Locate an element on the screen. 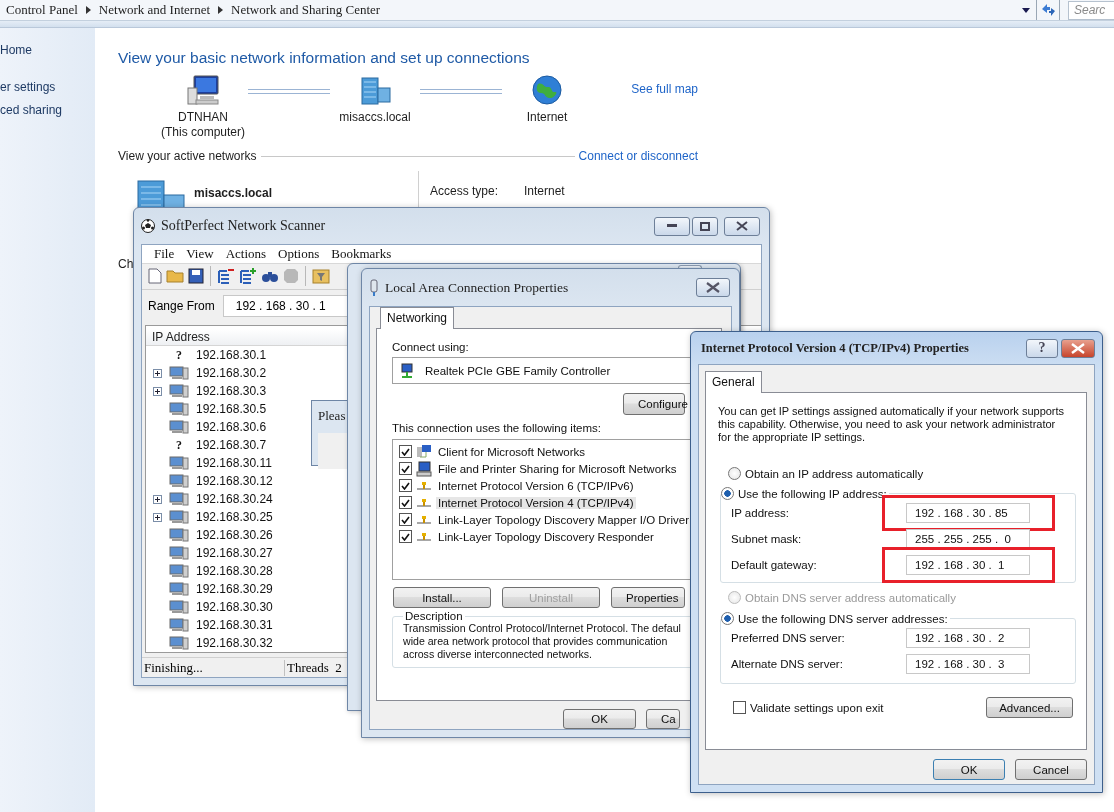 Image resolution: width=1114 pixels, height=812 pixels. ip-address: 192.168.30.5 is located at coordinates (231, 409).